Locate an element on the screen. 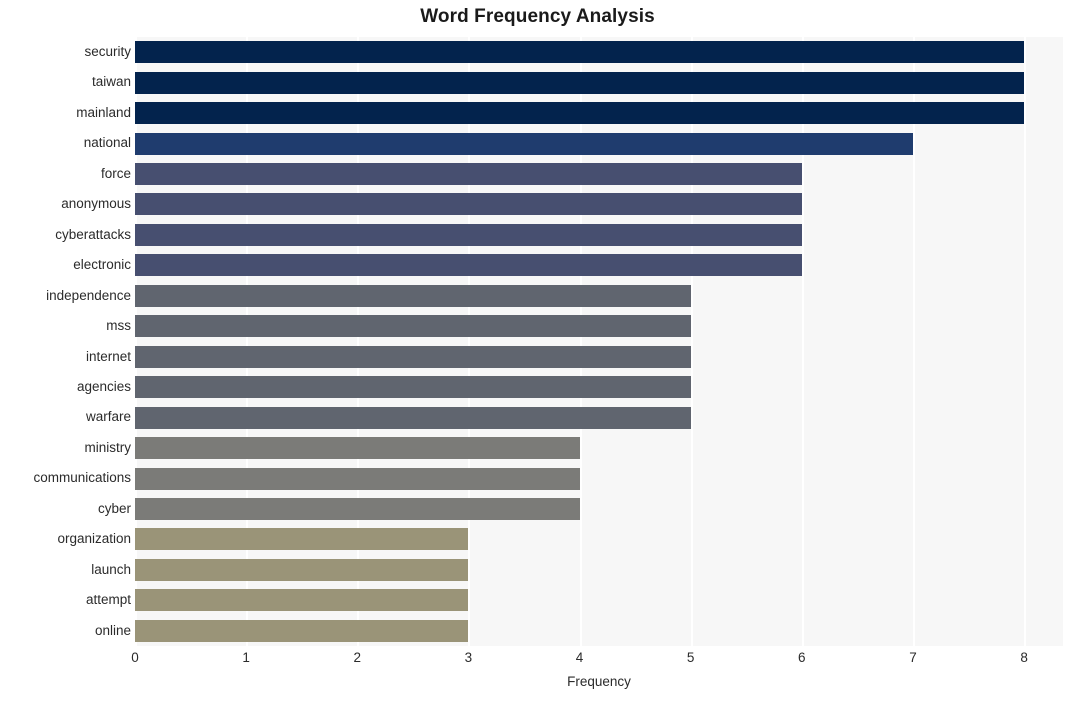 The height and width of the screenshot is (701, 1075). y-axis-label: ministry is located at coordinates (108, 447).